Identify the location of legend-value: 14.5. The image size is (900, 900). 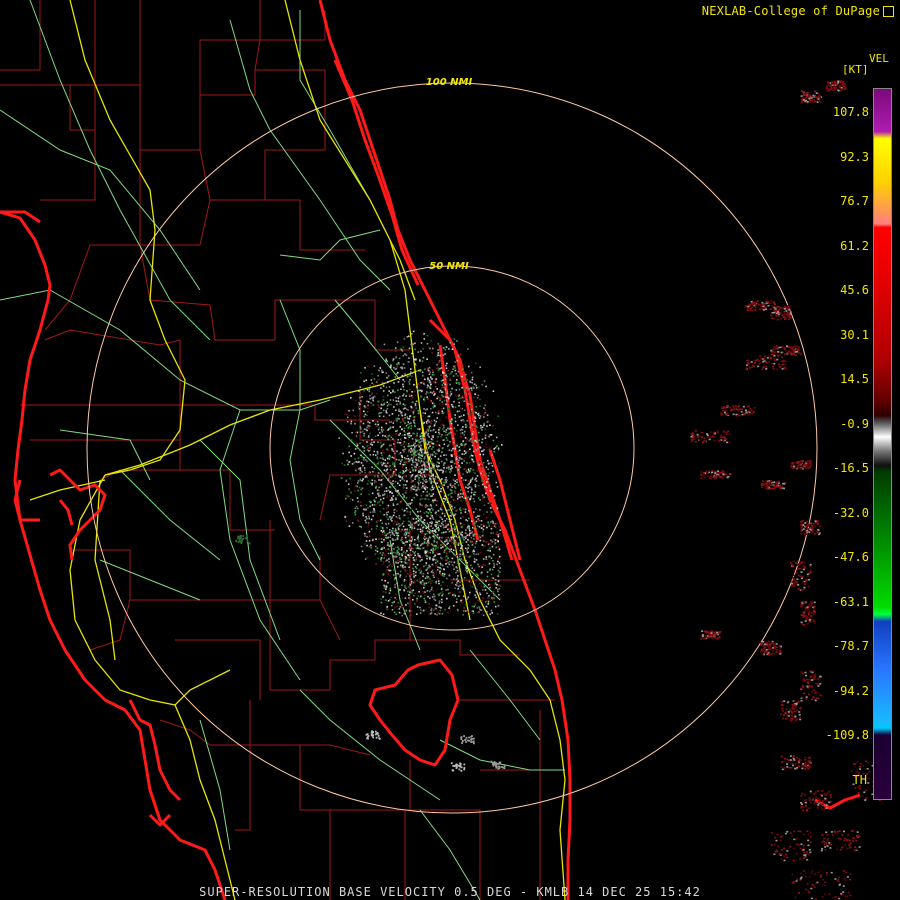
(854, 379).